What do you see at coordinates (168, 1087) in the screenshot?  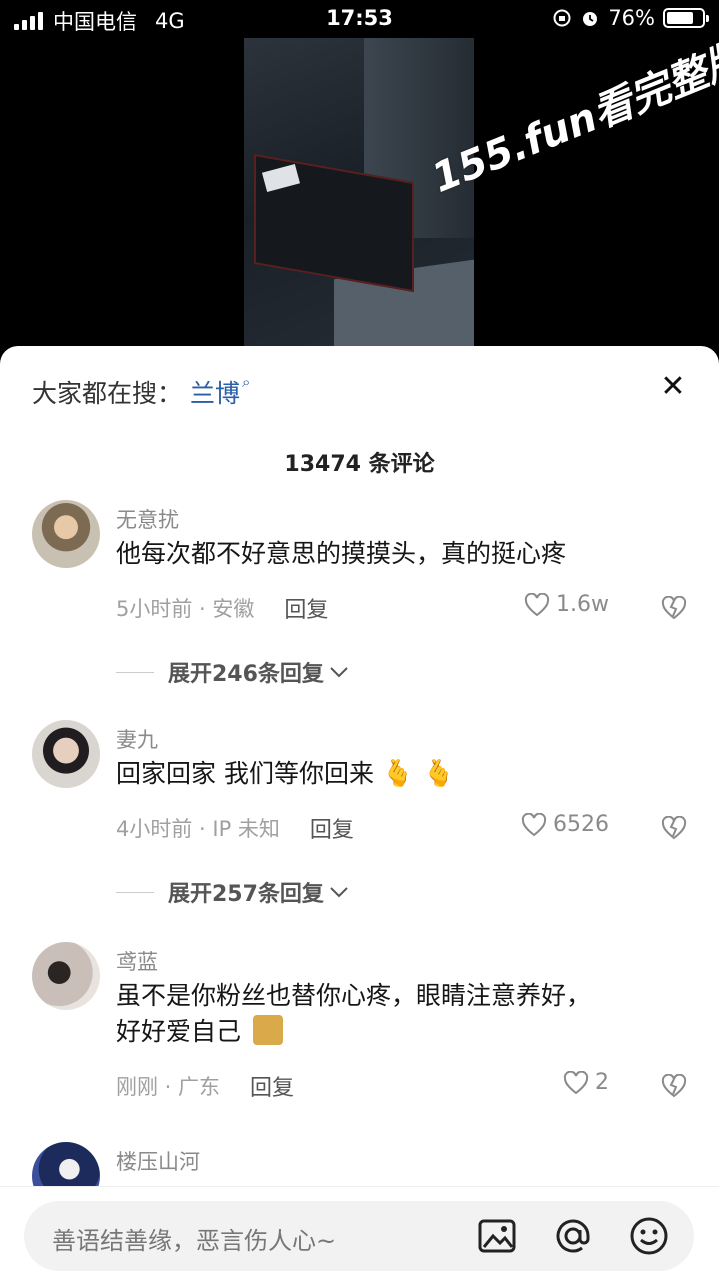 I see `comment-time-location: 刚刚 · 广东` at bounding box center [168, 1087].